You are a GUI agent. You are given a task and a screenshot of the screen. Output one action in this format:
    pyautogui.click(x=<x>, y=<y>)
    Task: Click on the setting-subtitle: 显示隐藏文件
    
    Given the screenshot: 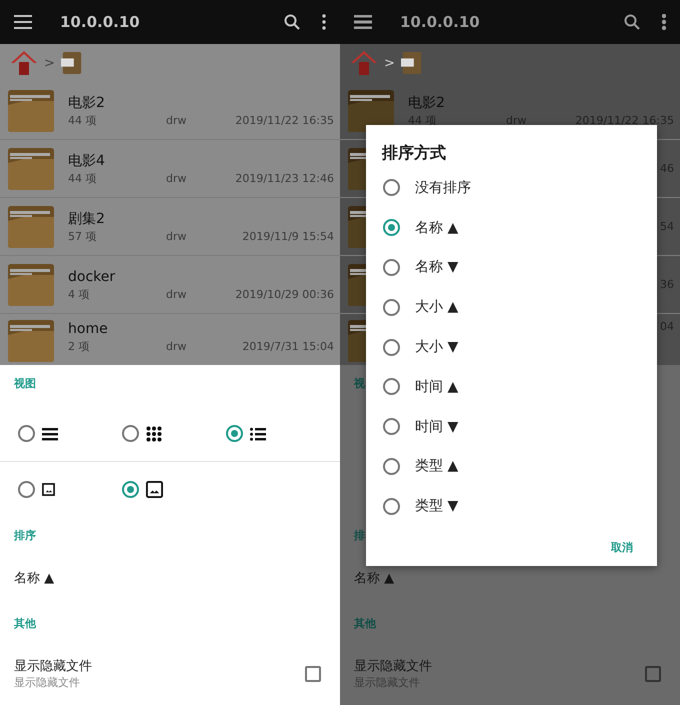 What is the action you would take?
    pyautogui.click(x=47, y=683)
    